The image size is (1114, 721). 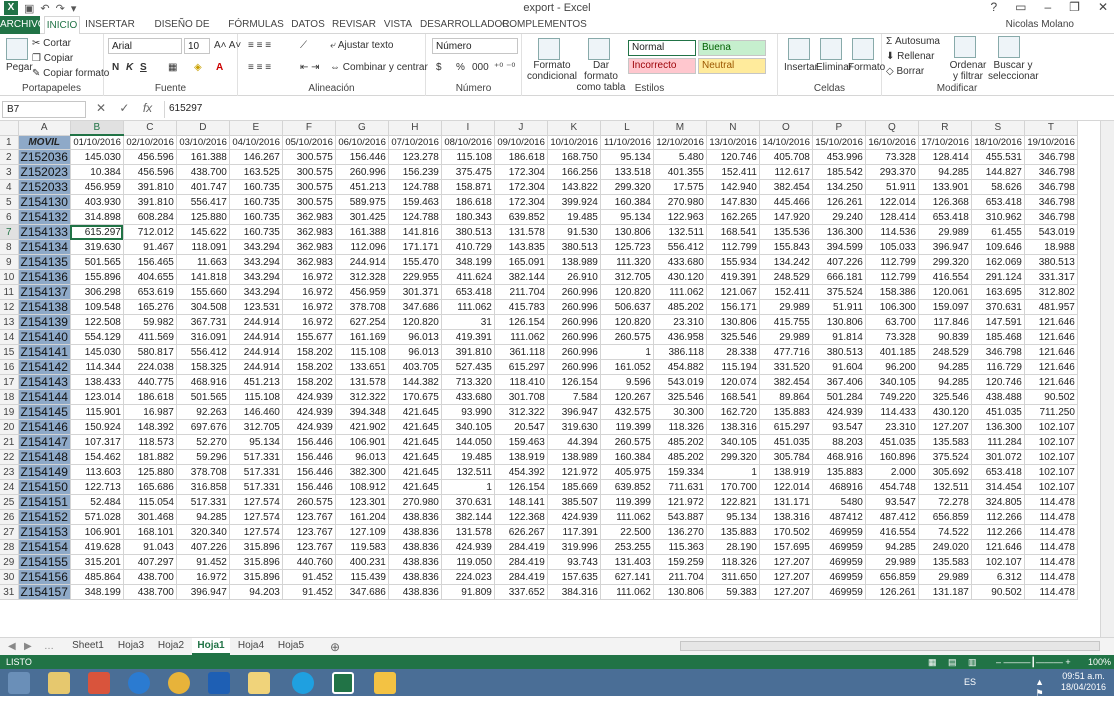 What do you see at coordinates (733, 517) in the screenshot?
I see `value-cell: 95.134` at bounding box center [733, 517].